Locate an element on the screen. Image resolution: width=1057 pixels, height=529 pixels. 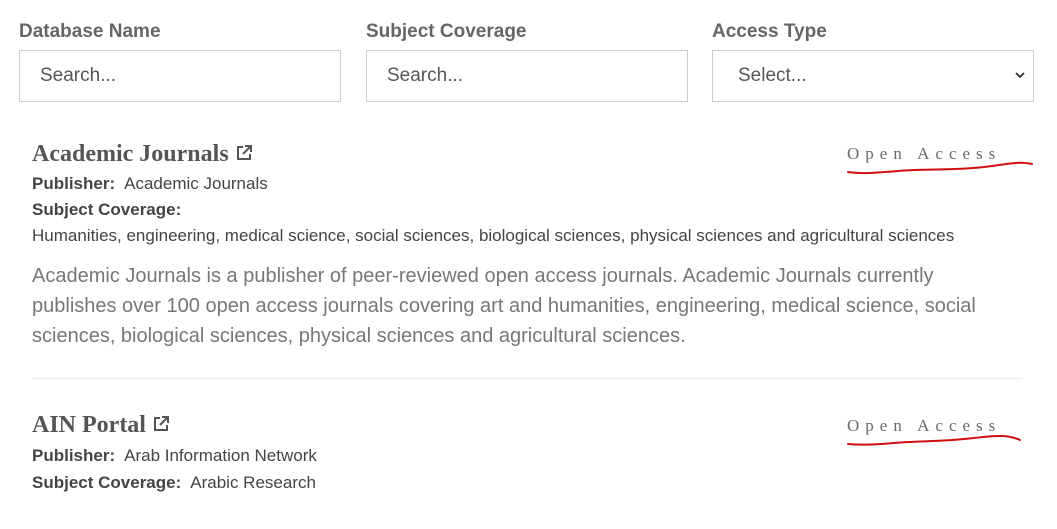
external-link-icon is located at coordinates (161, 424).